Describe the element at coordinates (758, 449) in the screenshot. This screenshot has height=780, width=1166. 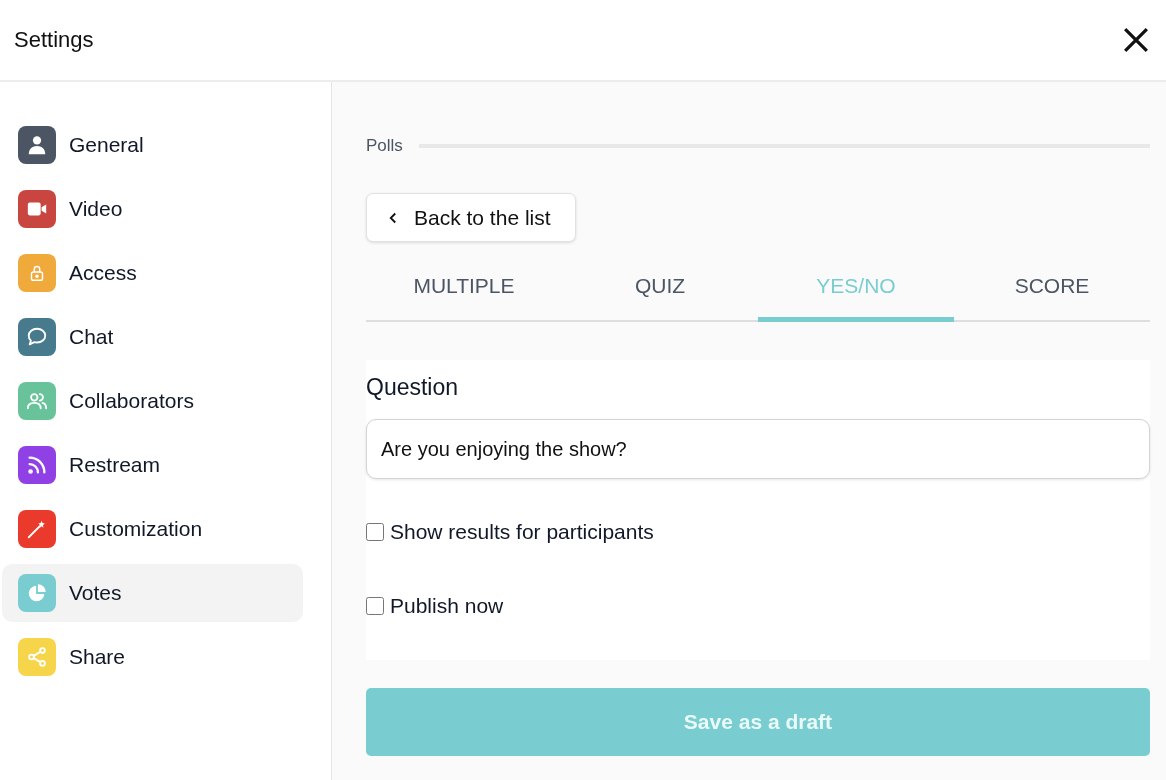
I see `question-field: Are you enjoying the show?` at that location.